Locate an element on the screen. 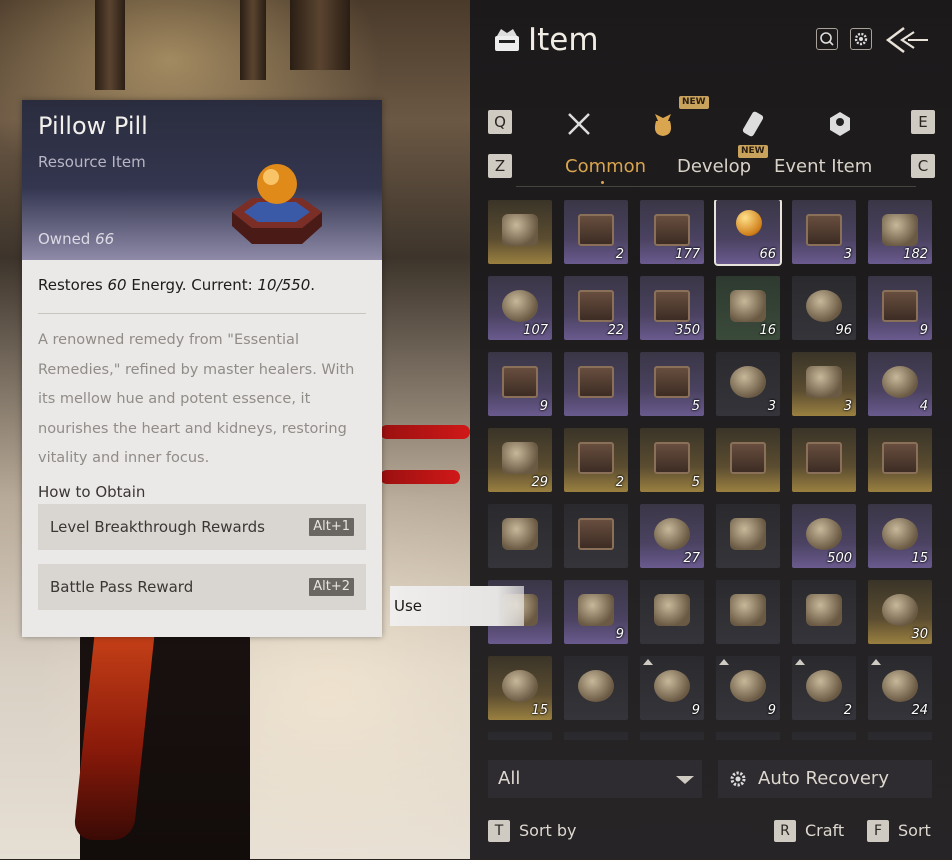 The width and height of the screenshot is (952, 860). sort-by-key: T is located at coordinates (499, 831).